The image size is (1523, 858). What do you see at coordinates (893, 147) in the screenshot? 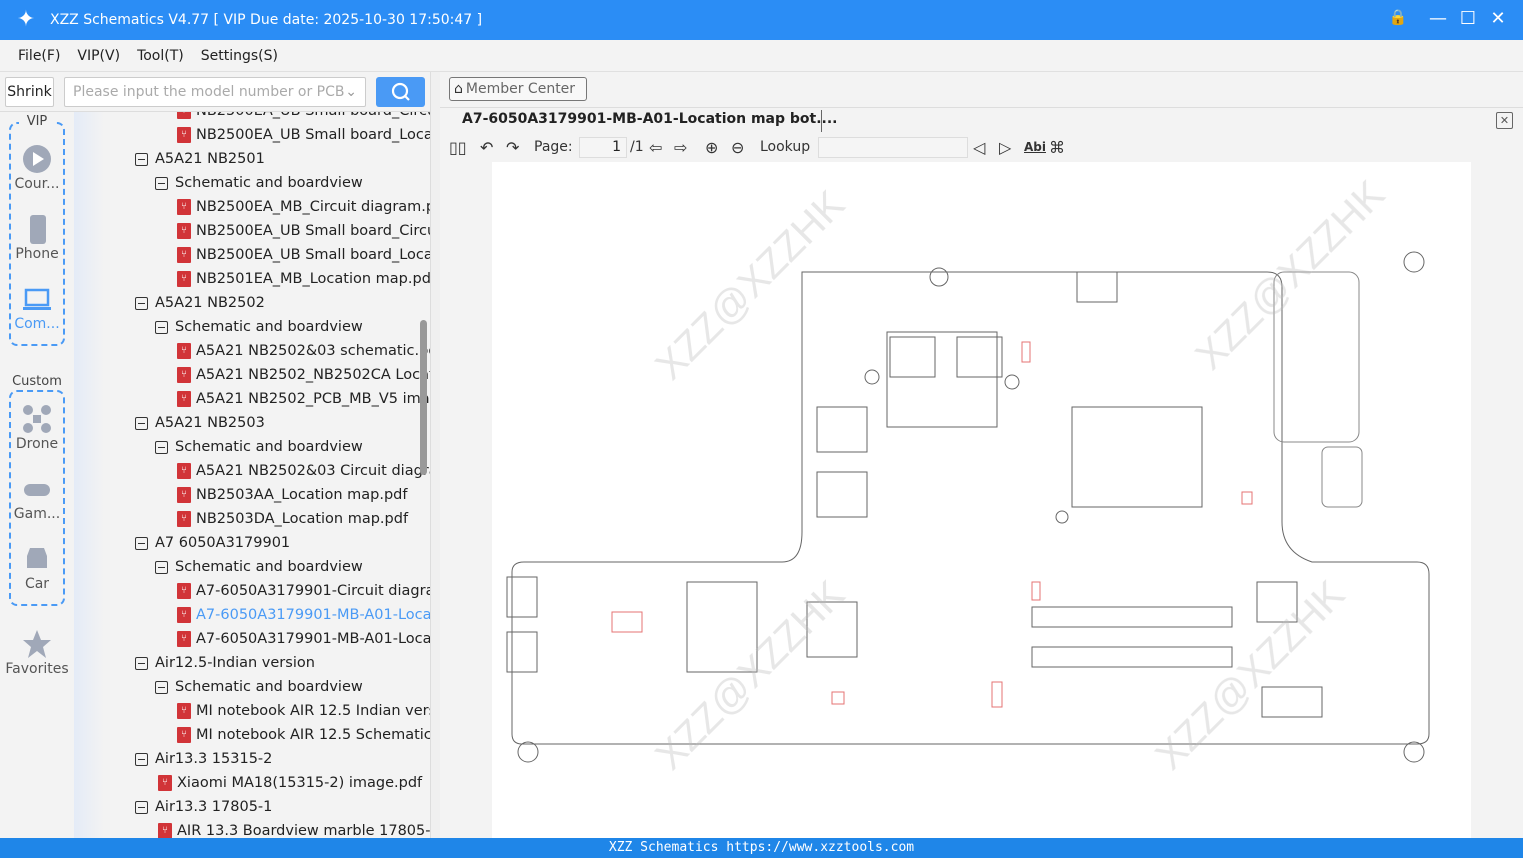
I see `lookup-input` at bounding box center [893, 147].